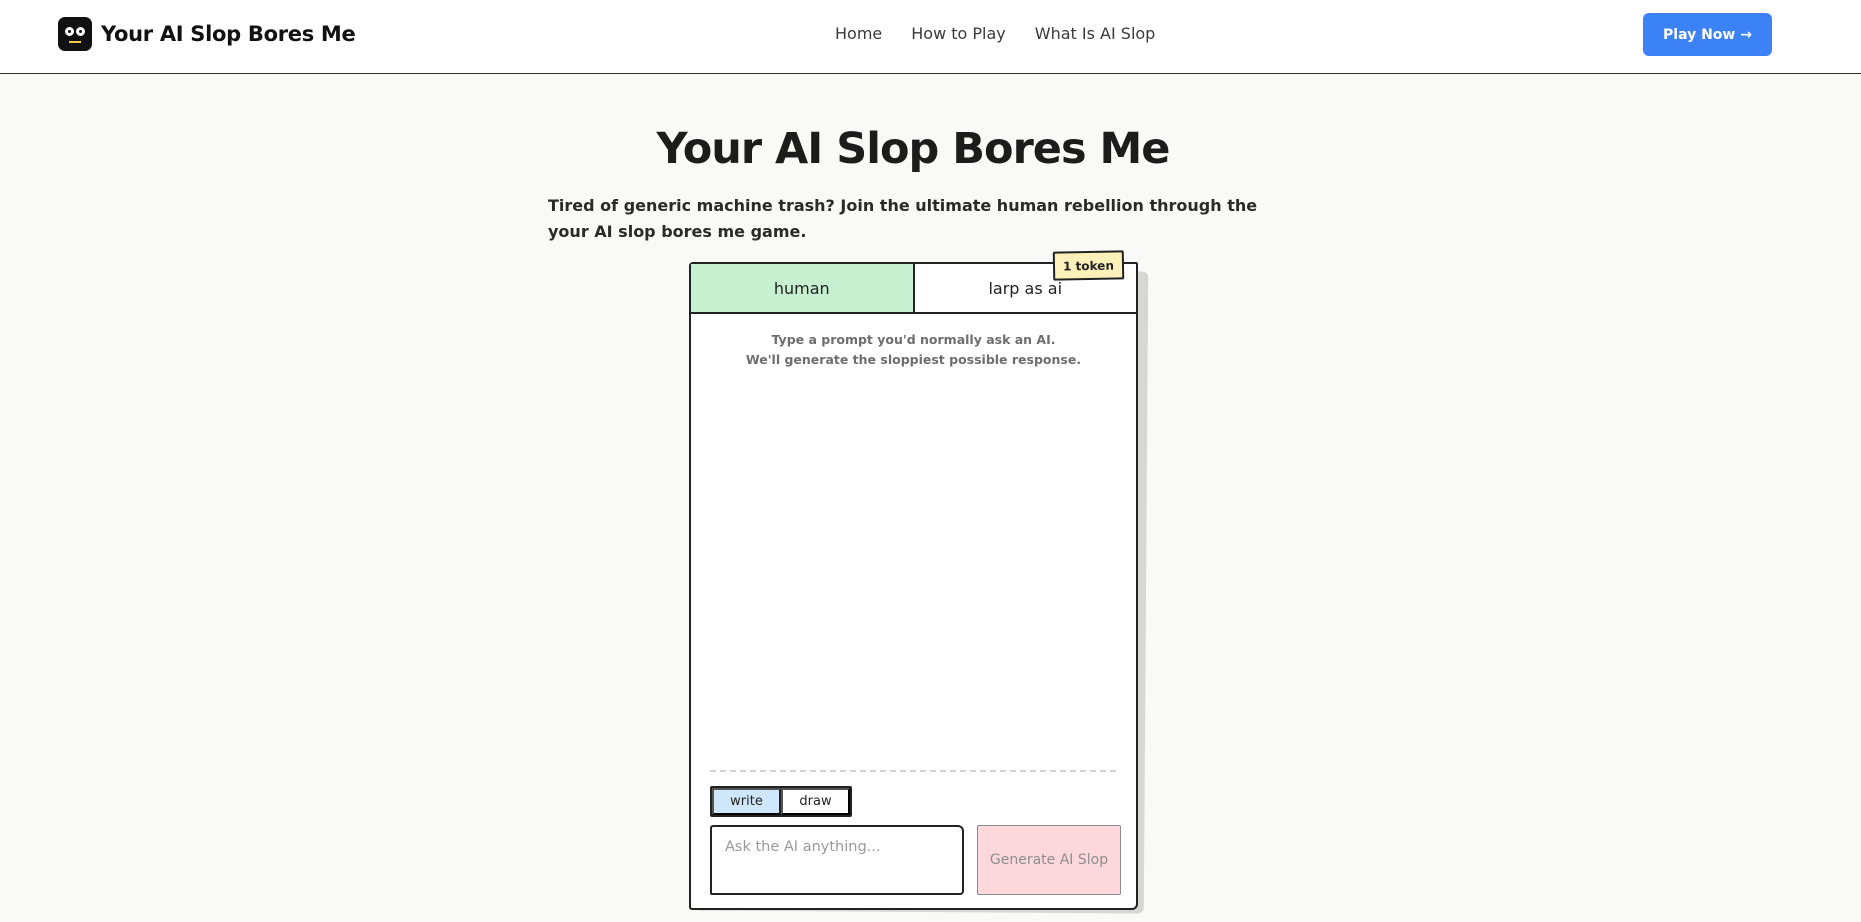  I want to click on nav-link-how-to-play: How to Play, so click(958, 33).